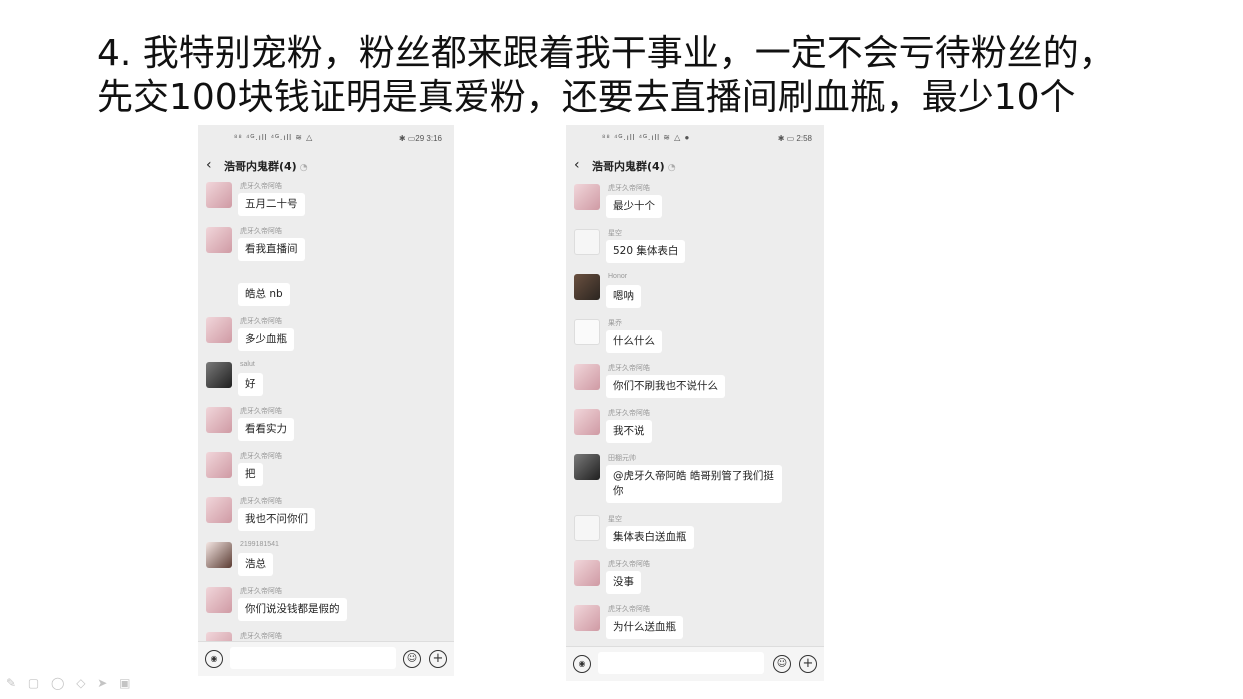  Describe the element at coordinates (646, 251) in the screenshot. I see `message-bubble: 520 集体表白` at that location.